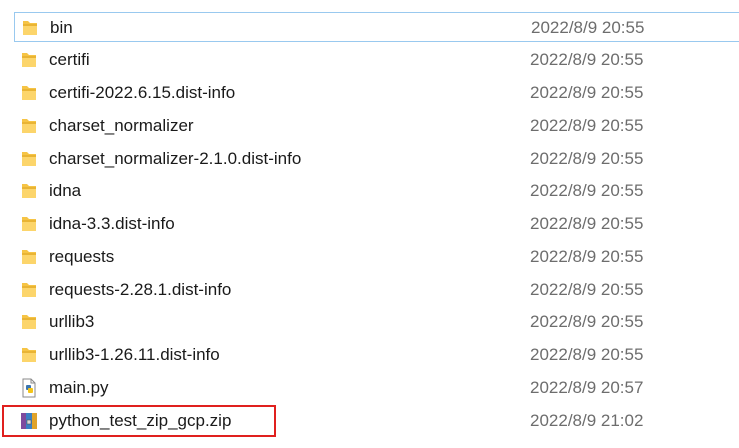 The width and height of the screenshot is (739, 448). What do you see at coordinates (61, 27) in the screenshot?
I see `file-name: bin` at bounding box center [61, 27].